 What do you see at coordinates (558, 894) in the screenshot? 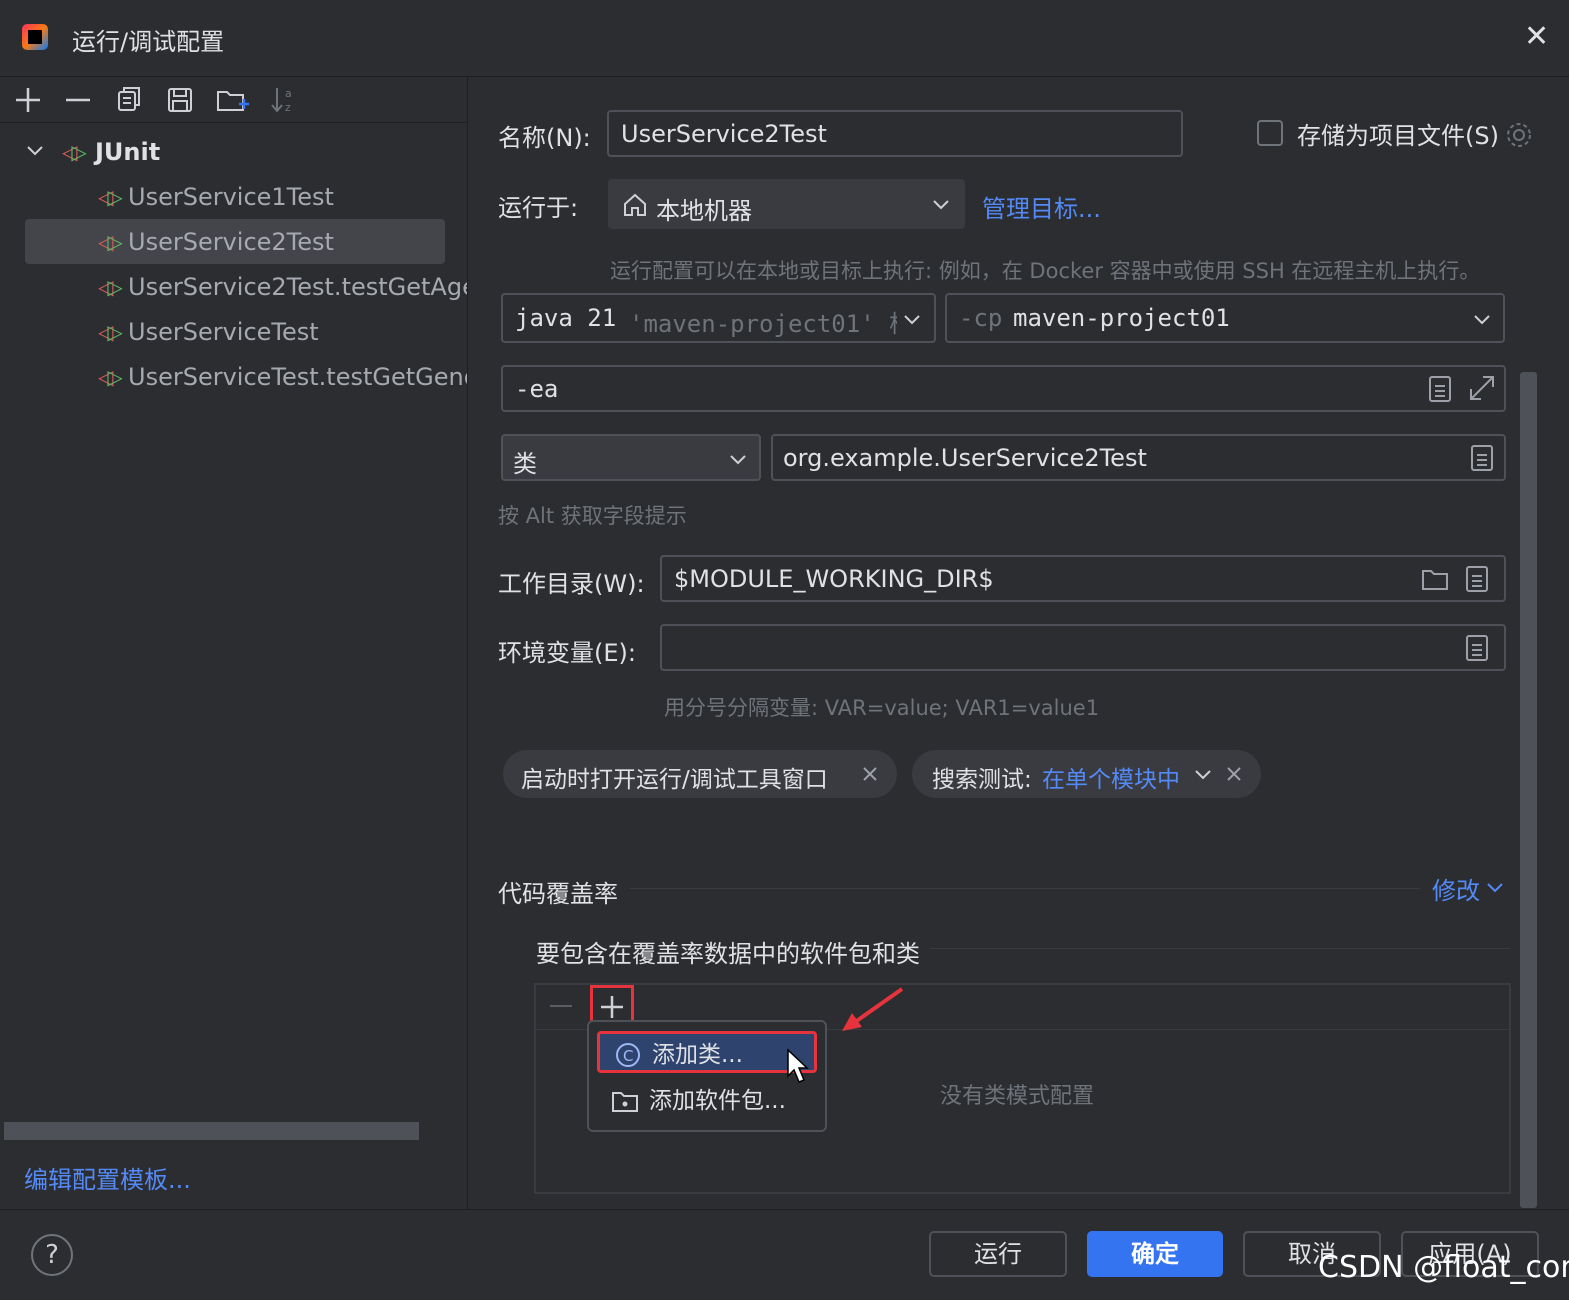
I see `coverage-section-title: 代码覆盖率` at bounding box center [558, 894].